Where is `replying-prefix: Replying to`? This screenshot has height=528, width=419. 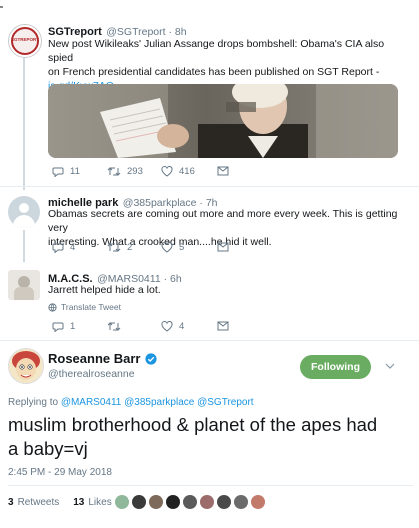
replying-prefix: Replying to is located at coordinates (33, 402).